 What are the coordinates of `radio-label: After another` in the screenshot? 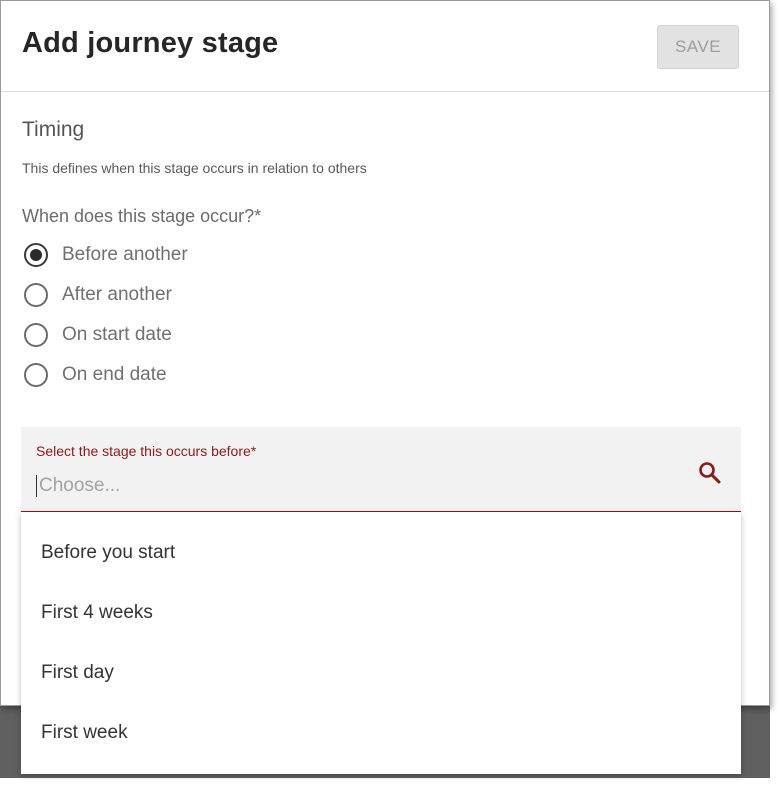 It's located at (117, 294).